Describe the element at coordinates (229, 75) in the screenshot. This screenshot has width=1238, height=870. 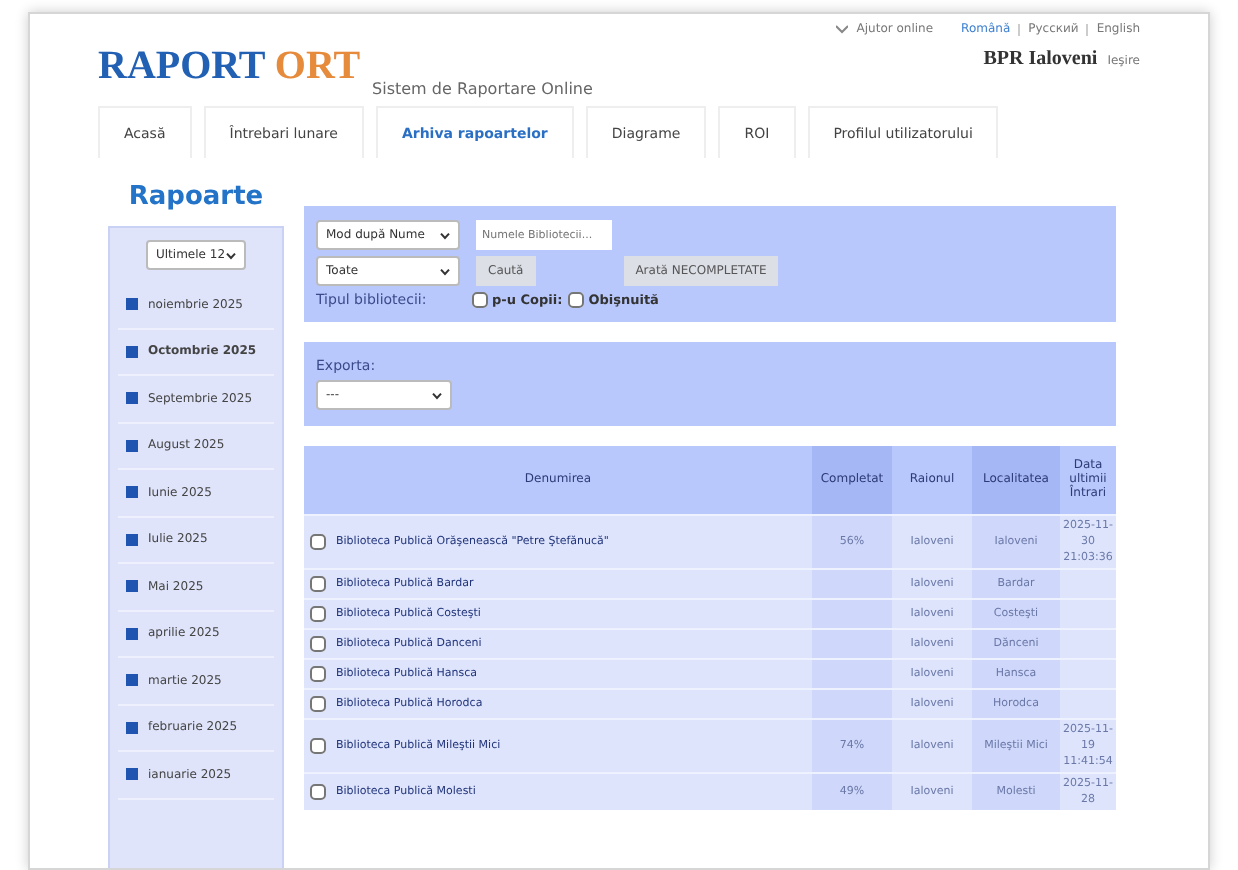
I see `logo: RAPORT ORT` at that location.